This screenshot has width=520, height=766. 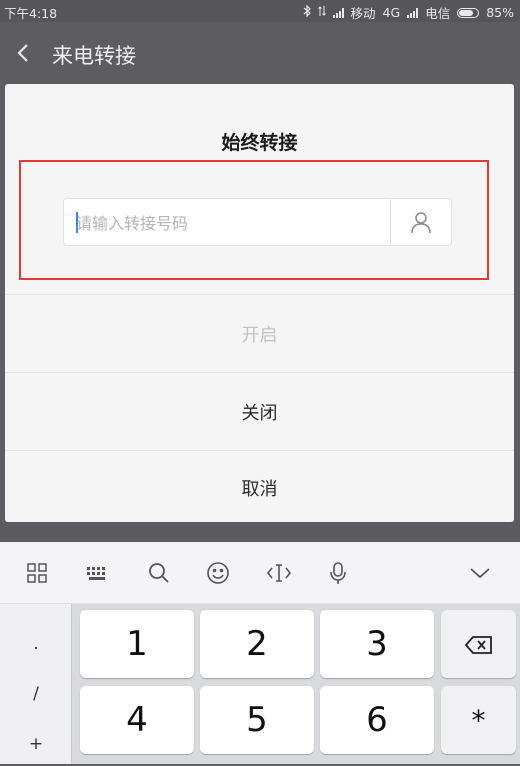 What do you see at coordinates (257, 644) in the screenshot?
I see `key-2: 2` at bounding box center [257, 644].